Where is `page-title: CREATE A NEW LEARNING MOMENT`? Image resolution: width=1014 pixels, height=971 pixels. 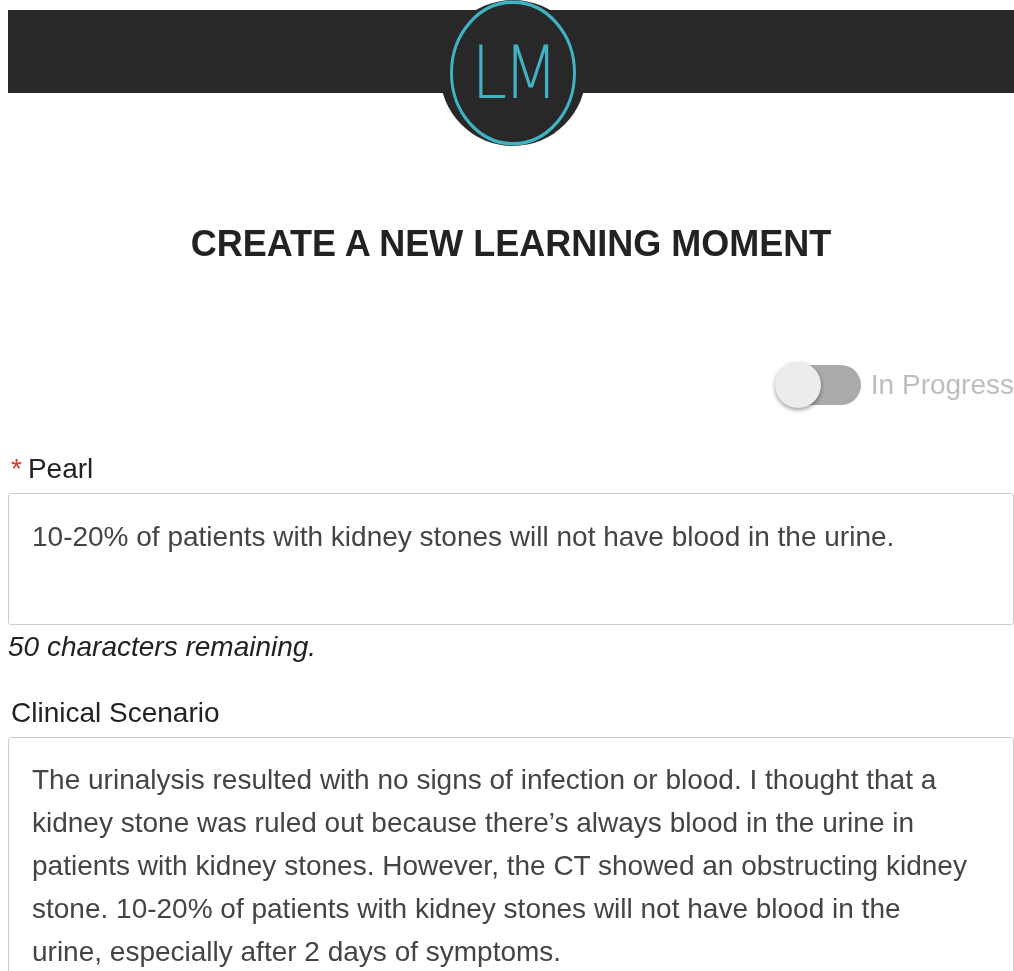 page-title: CREATE A NEW LEARNING MOMENT is located at coordinates (511, 244).